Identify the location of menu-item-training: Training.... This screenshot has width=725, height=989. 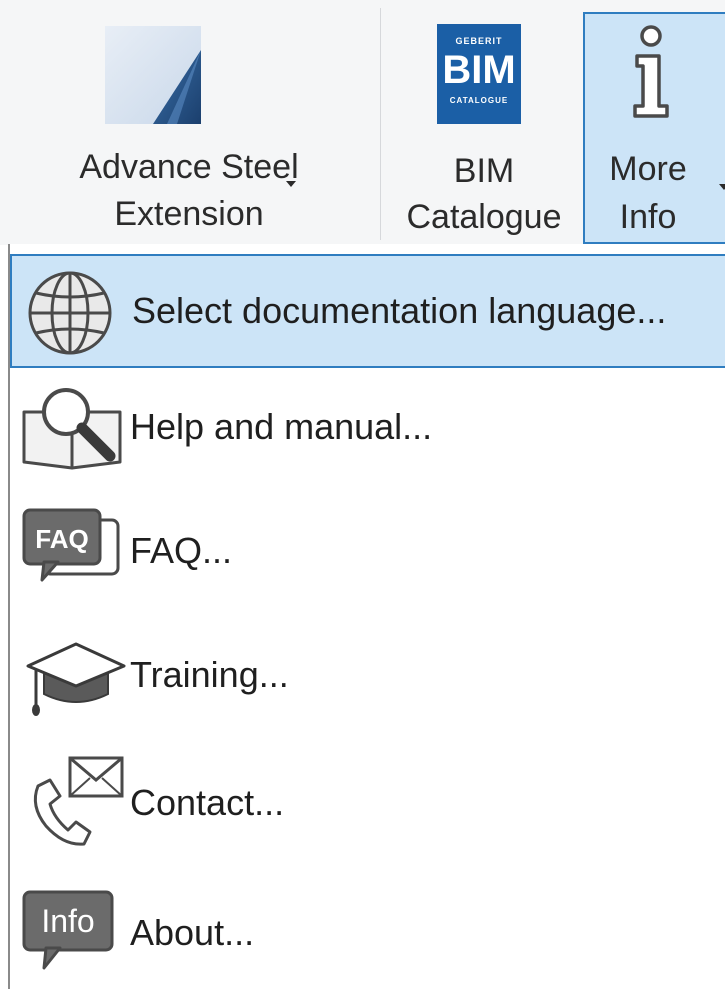
(367, 674).